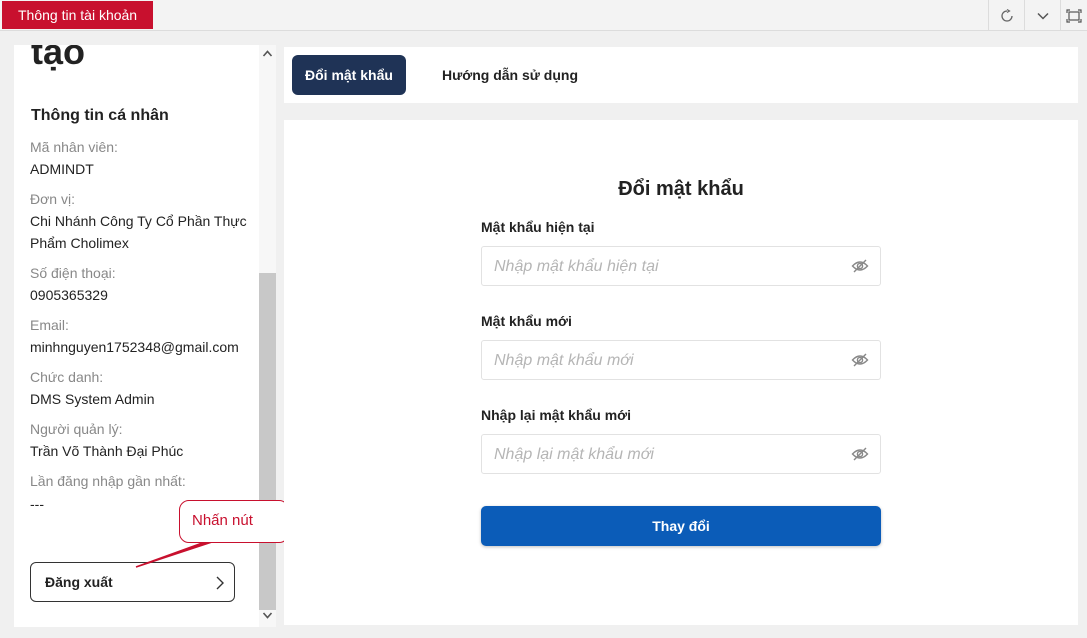 This screenshot has height=638, width=1087. Describe the element at coordinates (76, 429) in the screenshot. I see `manager-label: Người quản lý:` at that location.